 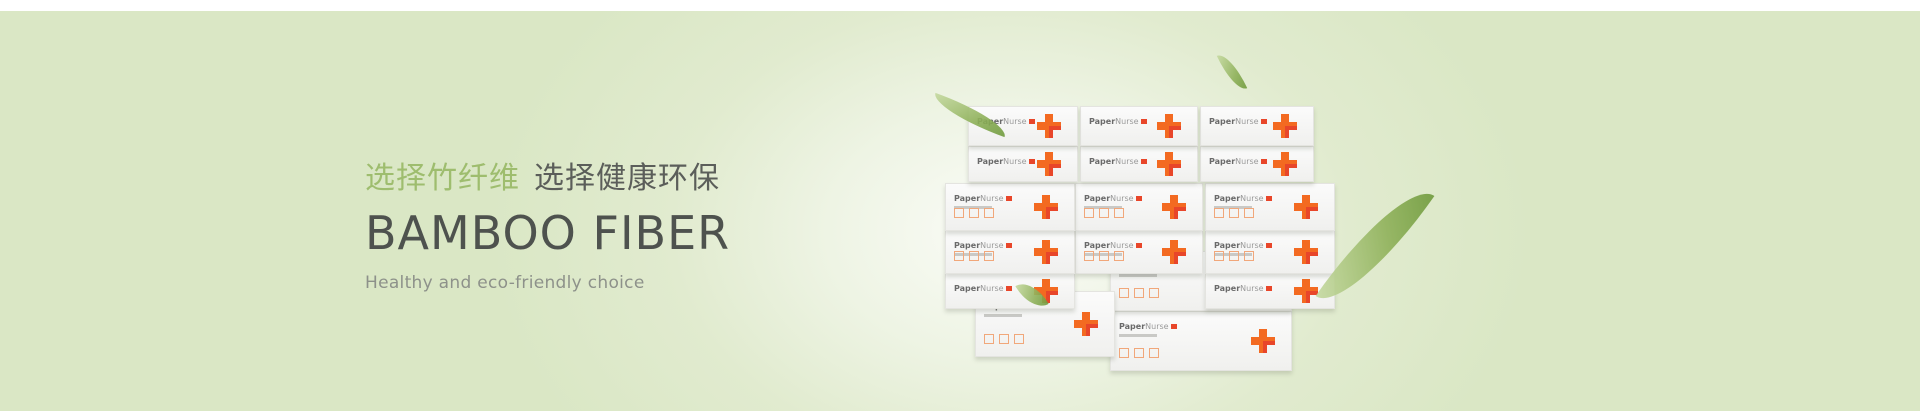 I want to click on subtitle: Healthy and eco-friendly choice, so click(x=505, y=283).